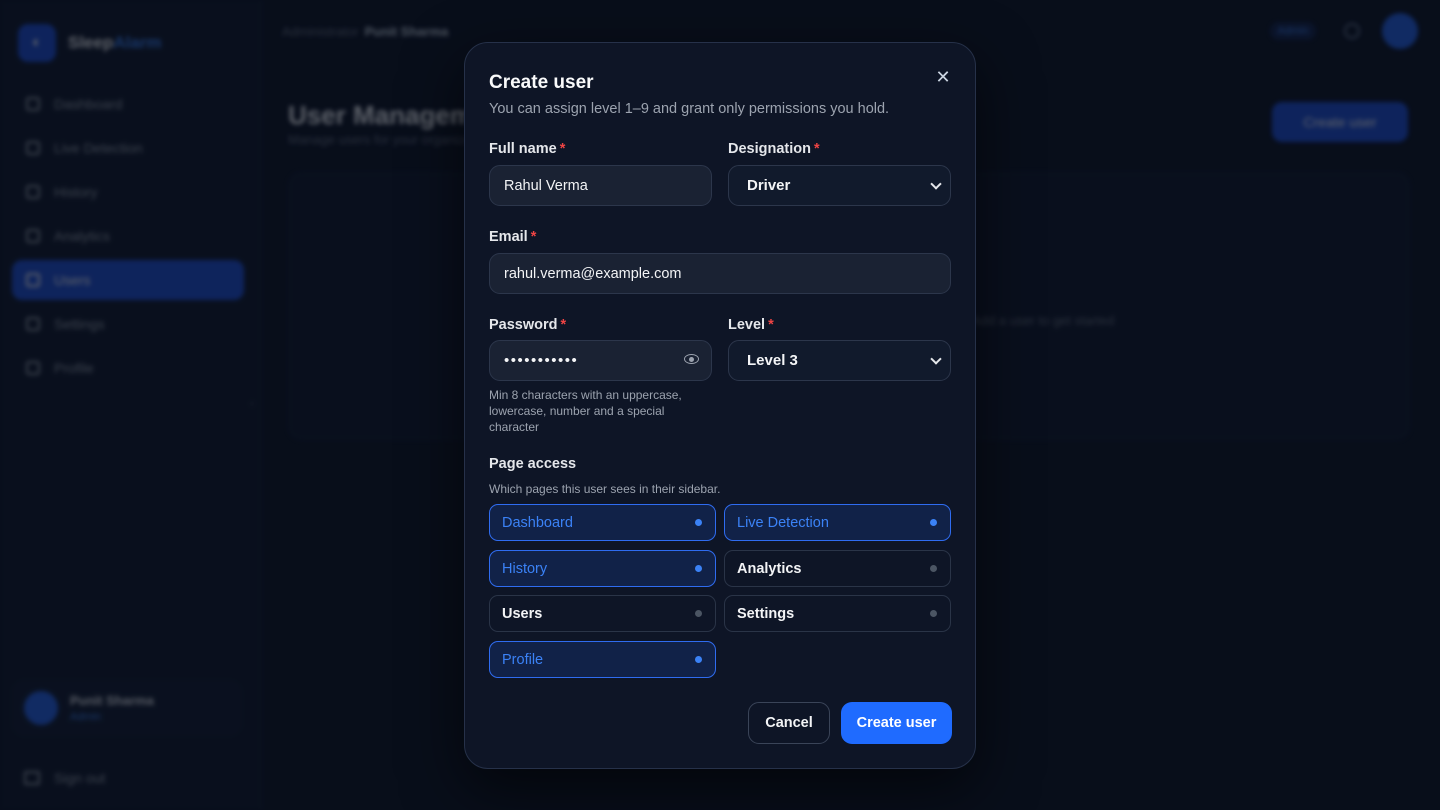 The image size is (1440, 810). I want to click on page-access-analytics: Analytics, so click(837, 568).